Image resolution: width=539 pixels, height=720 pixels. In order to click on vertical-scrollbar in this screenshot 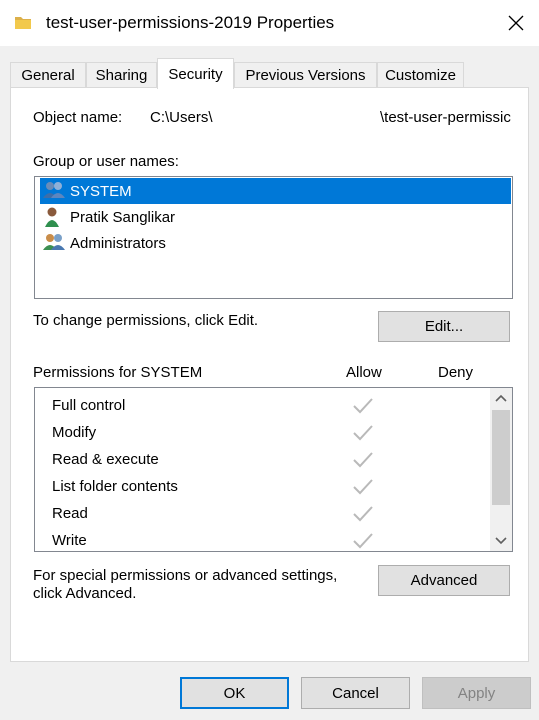, I will do `click(501, 469)`.